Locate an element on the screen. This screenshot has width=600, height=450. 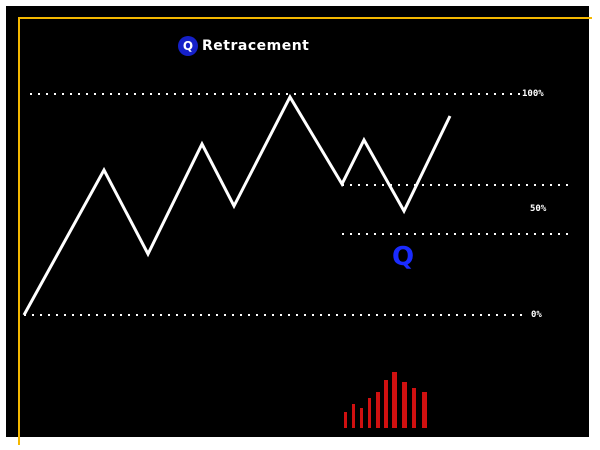
volume-bars is located at coordinates (385, 400).